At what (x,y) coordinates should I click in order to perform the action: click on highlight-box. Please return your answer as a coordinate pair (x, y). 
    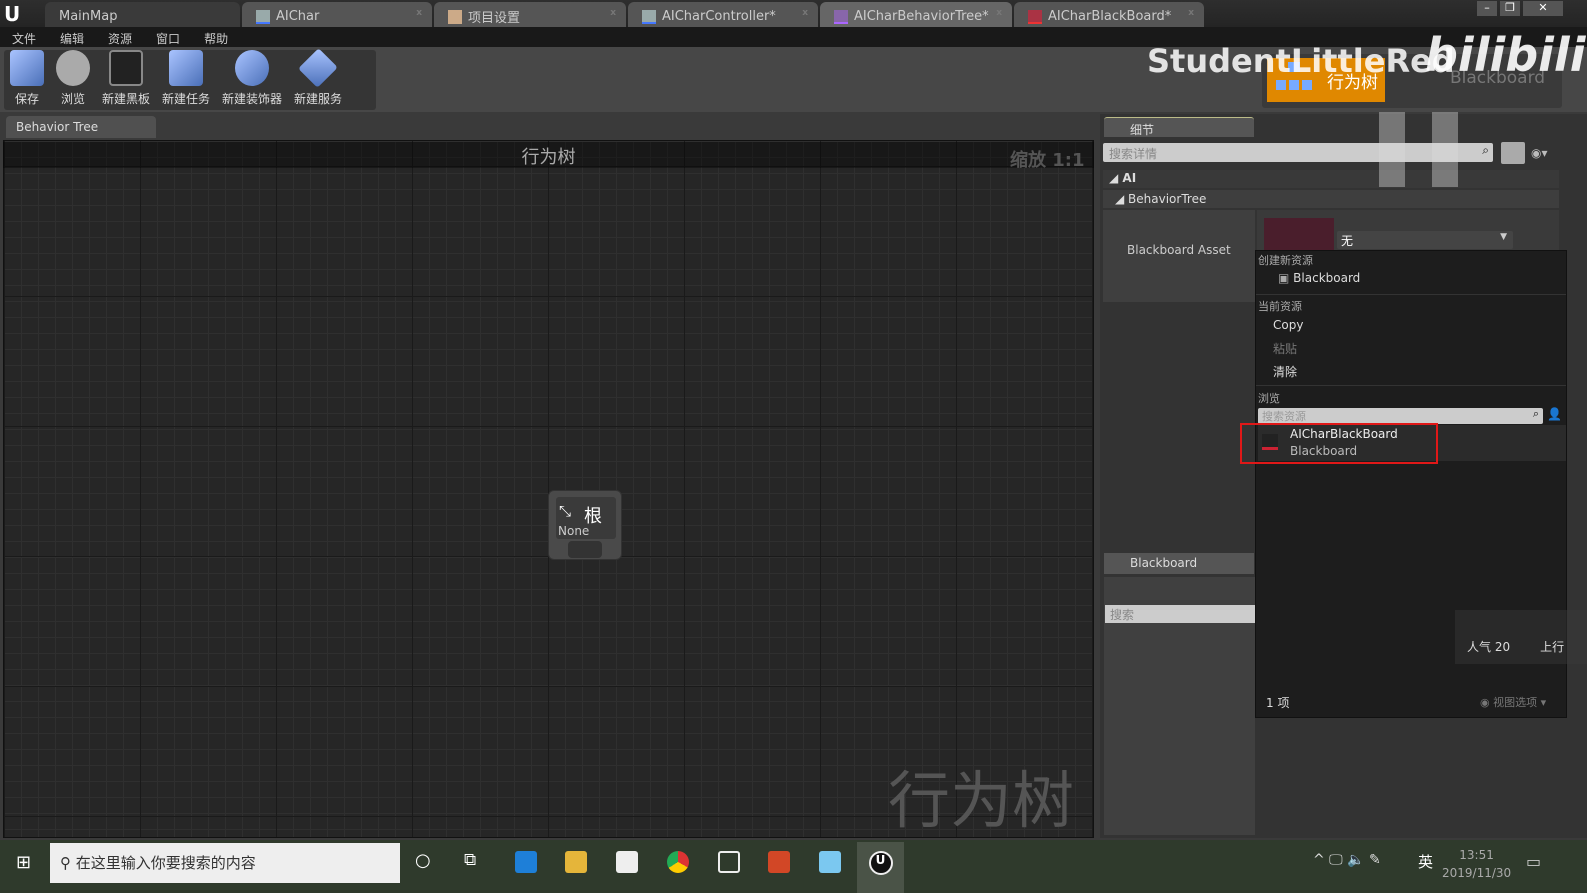
    Looking at the image, I should click on (1339, 443).